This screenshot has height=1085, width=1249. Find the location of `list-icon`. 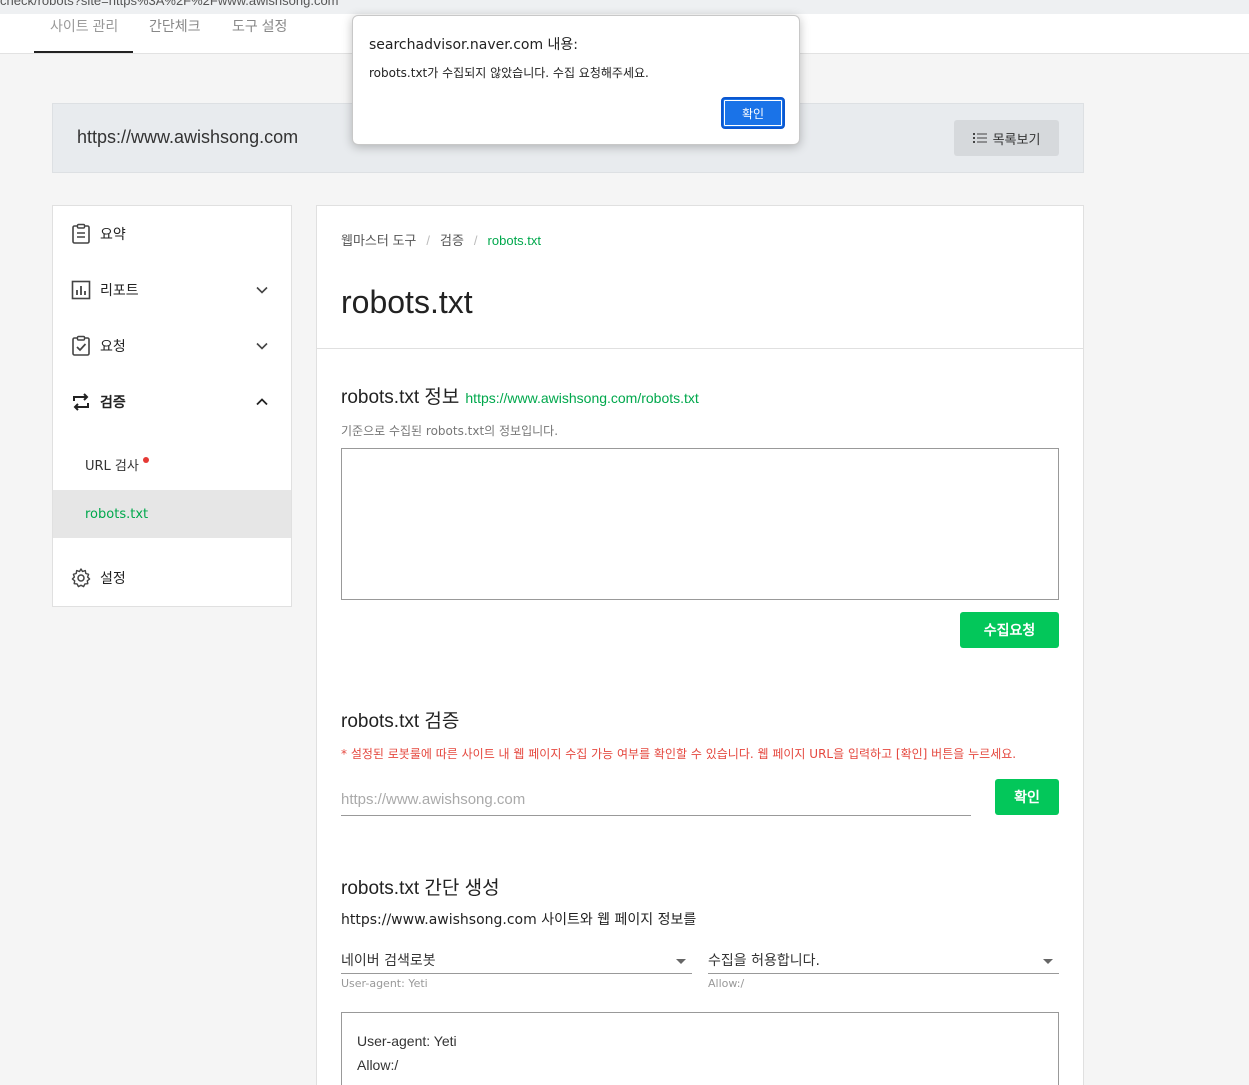

list-icon is located at coordinates (979, 138).